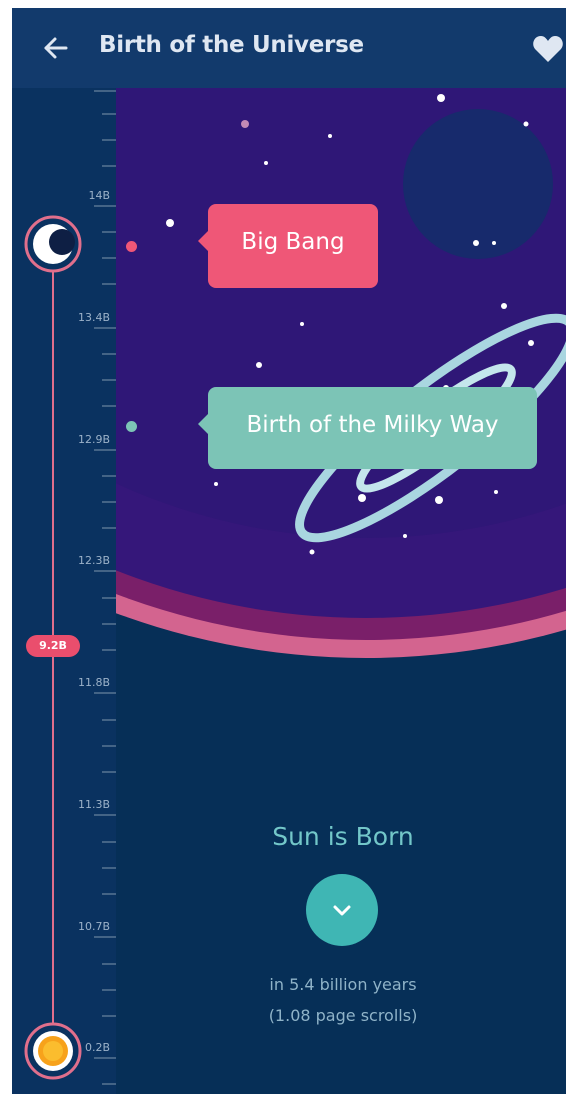 This screenshot has height=1095, width=567. I want to click on ruler-ticks, so click(105, 587).